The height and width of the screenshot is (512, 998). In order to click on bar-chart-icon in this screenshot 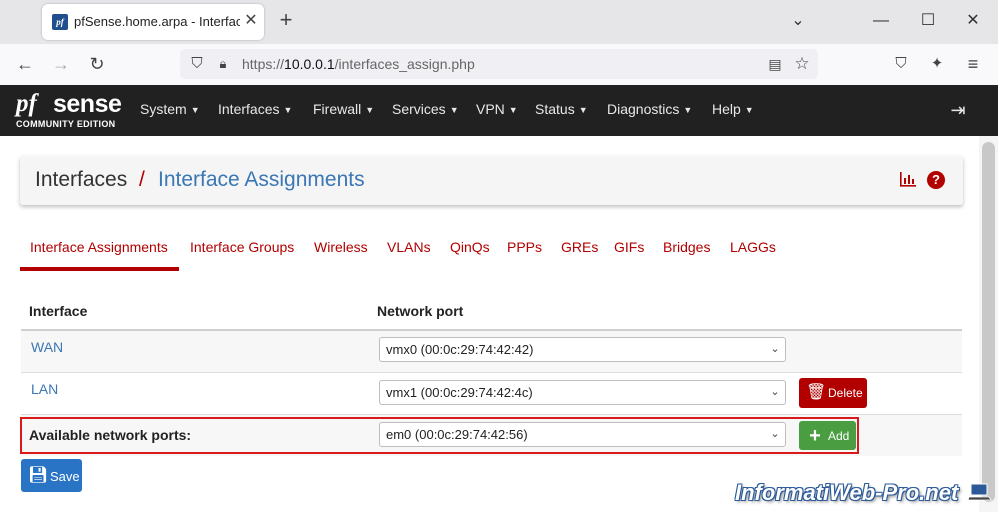, I will do `click(908, 179)`.